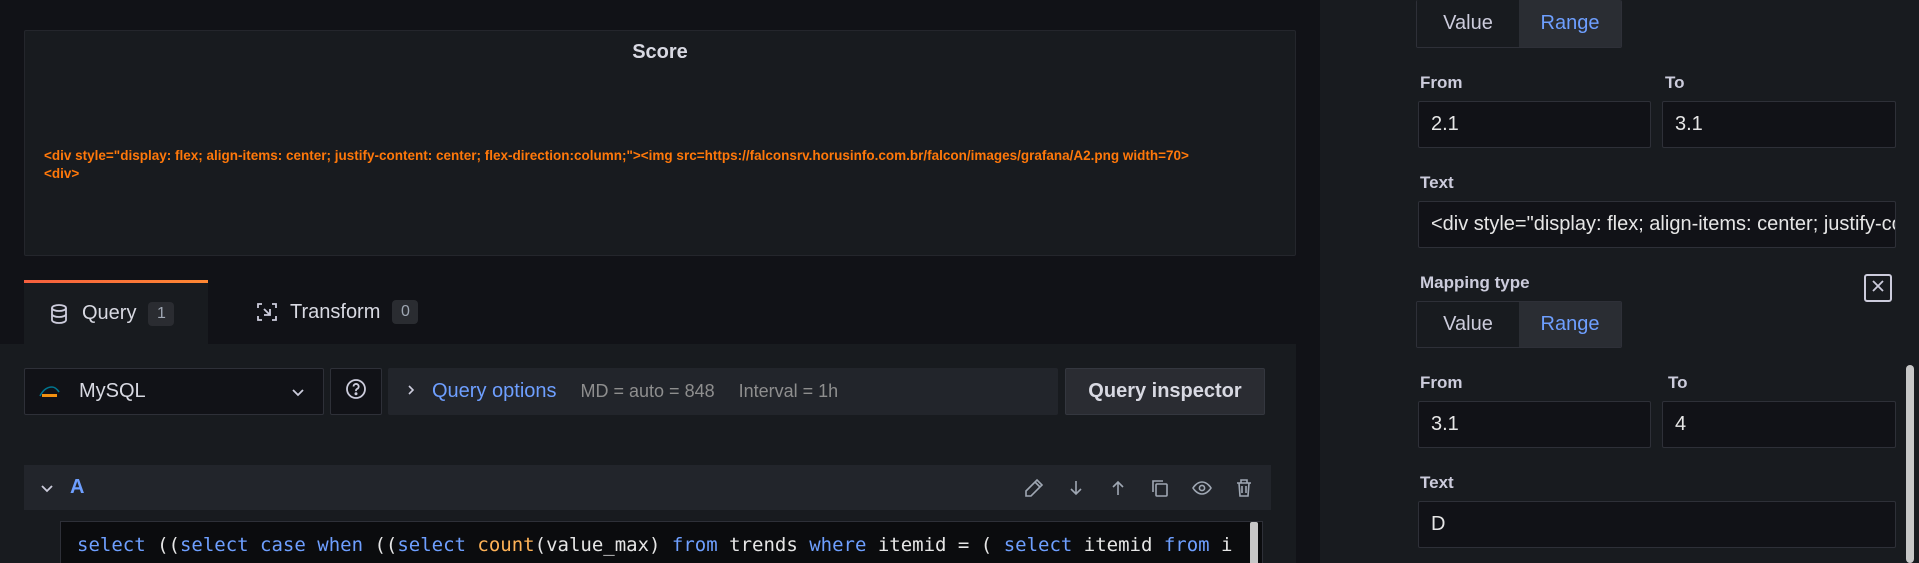 This screenshot has width=1919, height=563. What do you see at coordinates (1910, 464) in the screenshot?
I see `options-pane-scrollbar` at bounding box center [1910, 464].